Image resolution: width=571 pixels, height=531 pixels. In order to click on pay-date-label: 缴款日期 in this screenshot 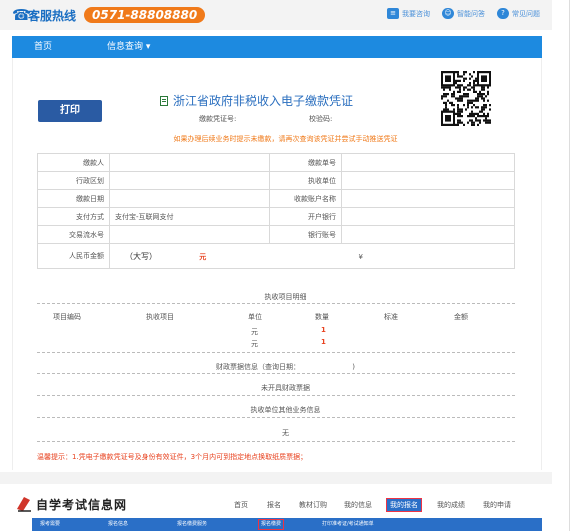, I will do `click(73, 198)`.